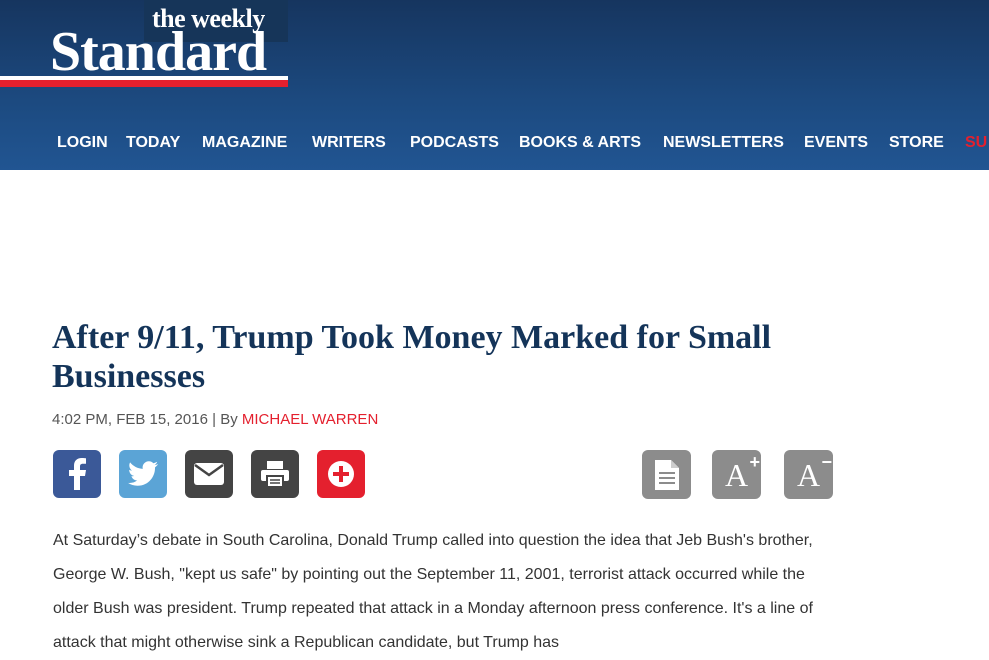  Describe the element at coordinates (82, 143) in the screenshot. I see `nav-login: LOGIN` at that location.